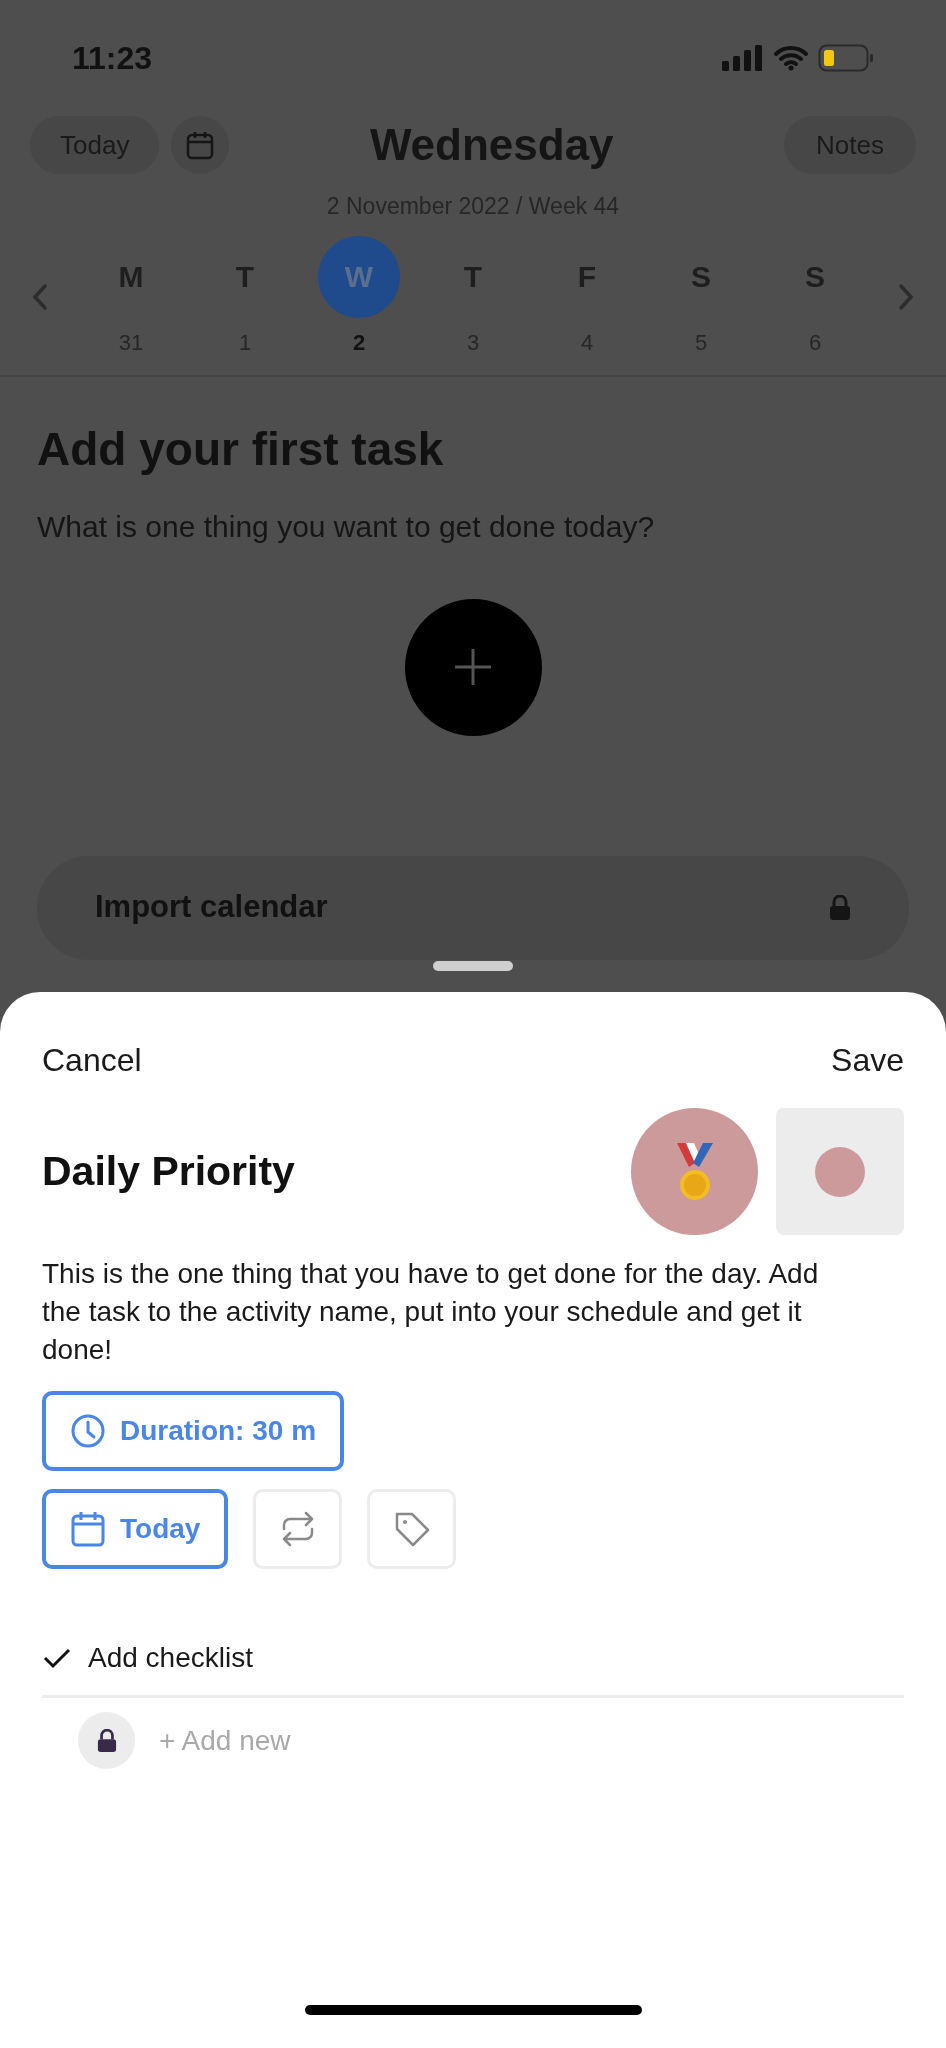 The image size is (946, 2048). I want to click on clock-icon, so click(88, 1431).